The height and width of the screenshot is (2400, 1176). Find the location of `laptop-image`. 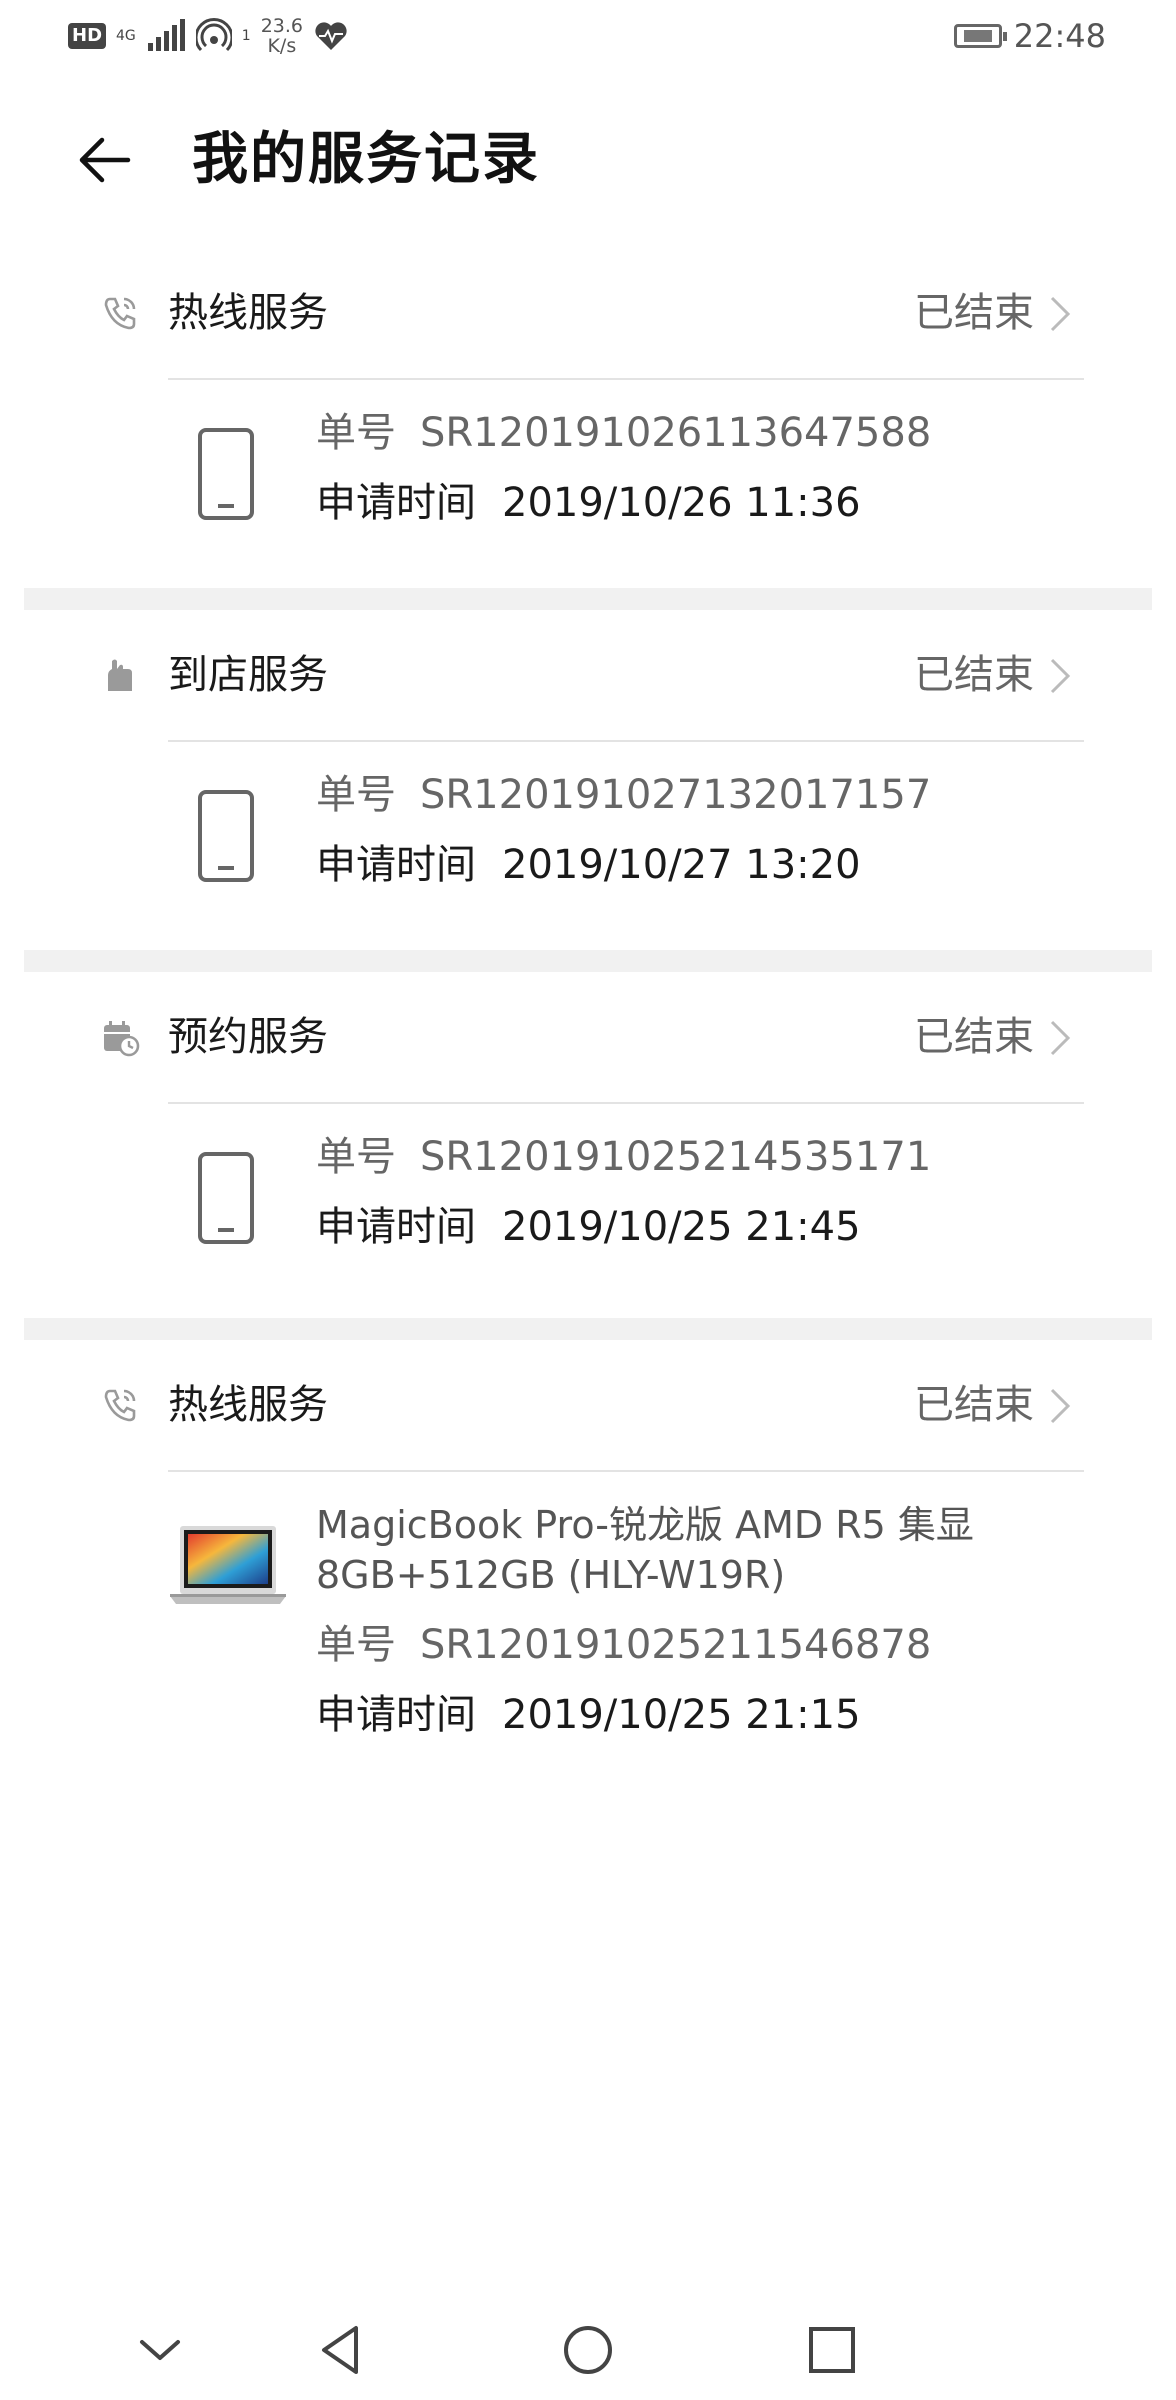

laptop-image is located at coordinates (228, 1565).